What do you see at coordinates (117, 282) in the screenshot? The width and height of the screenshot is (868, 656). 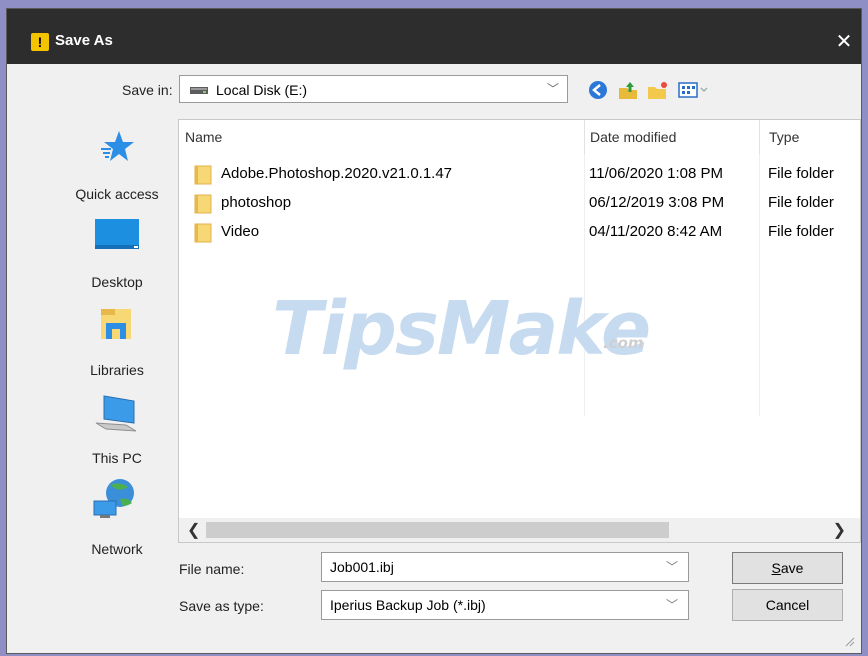 I see `place-label: Desktop` at bounding box center [117, 282].